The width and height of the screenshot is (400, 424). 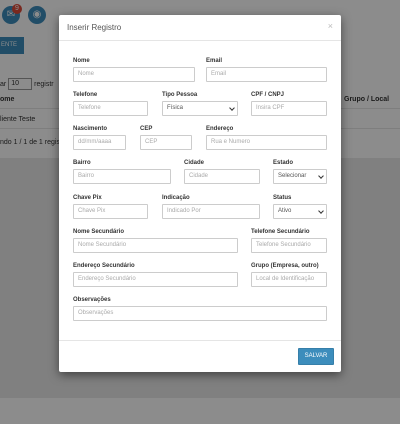 What do you see at coordinates (268, 95) in the screenshot?
I see `cpf-label: CPF / CNPJ` at bounding box center [268, 95].